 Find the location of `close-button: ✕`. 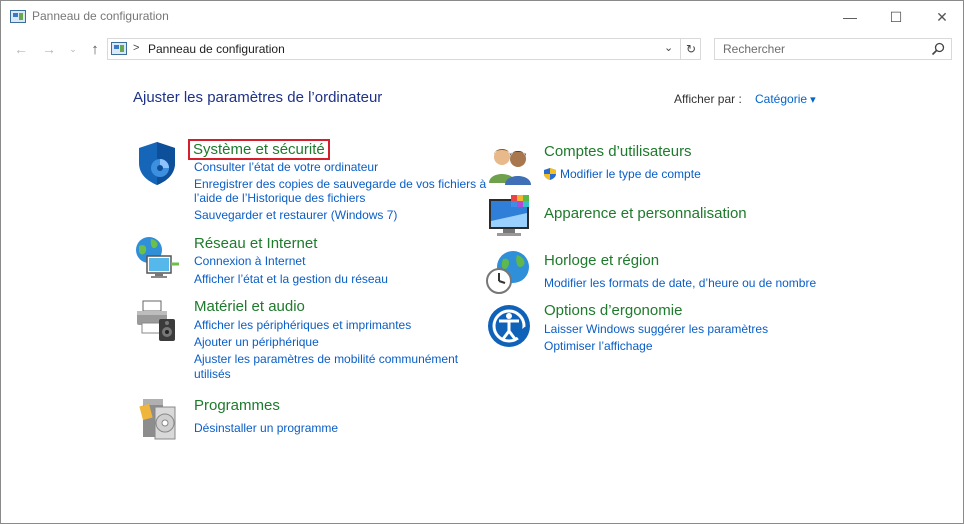

close-button: ✕ is located at coordinates (941, 17).